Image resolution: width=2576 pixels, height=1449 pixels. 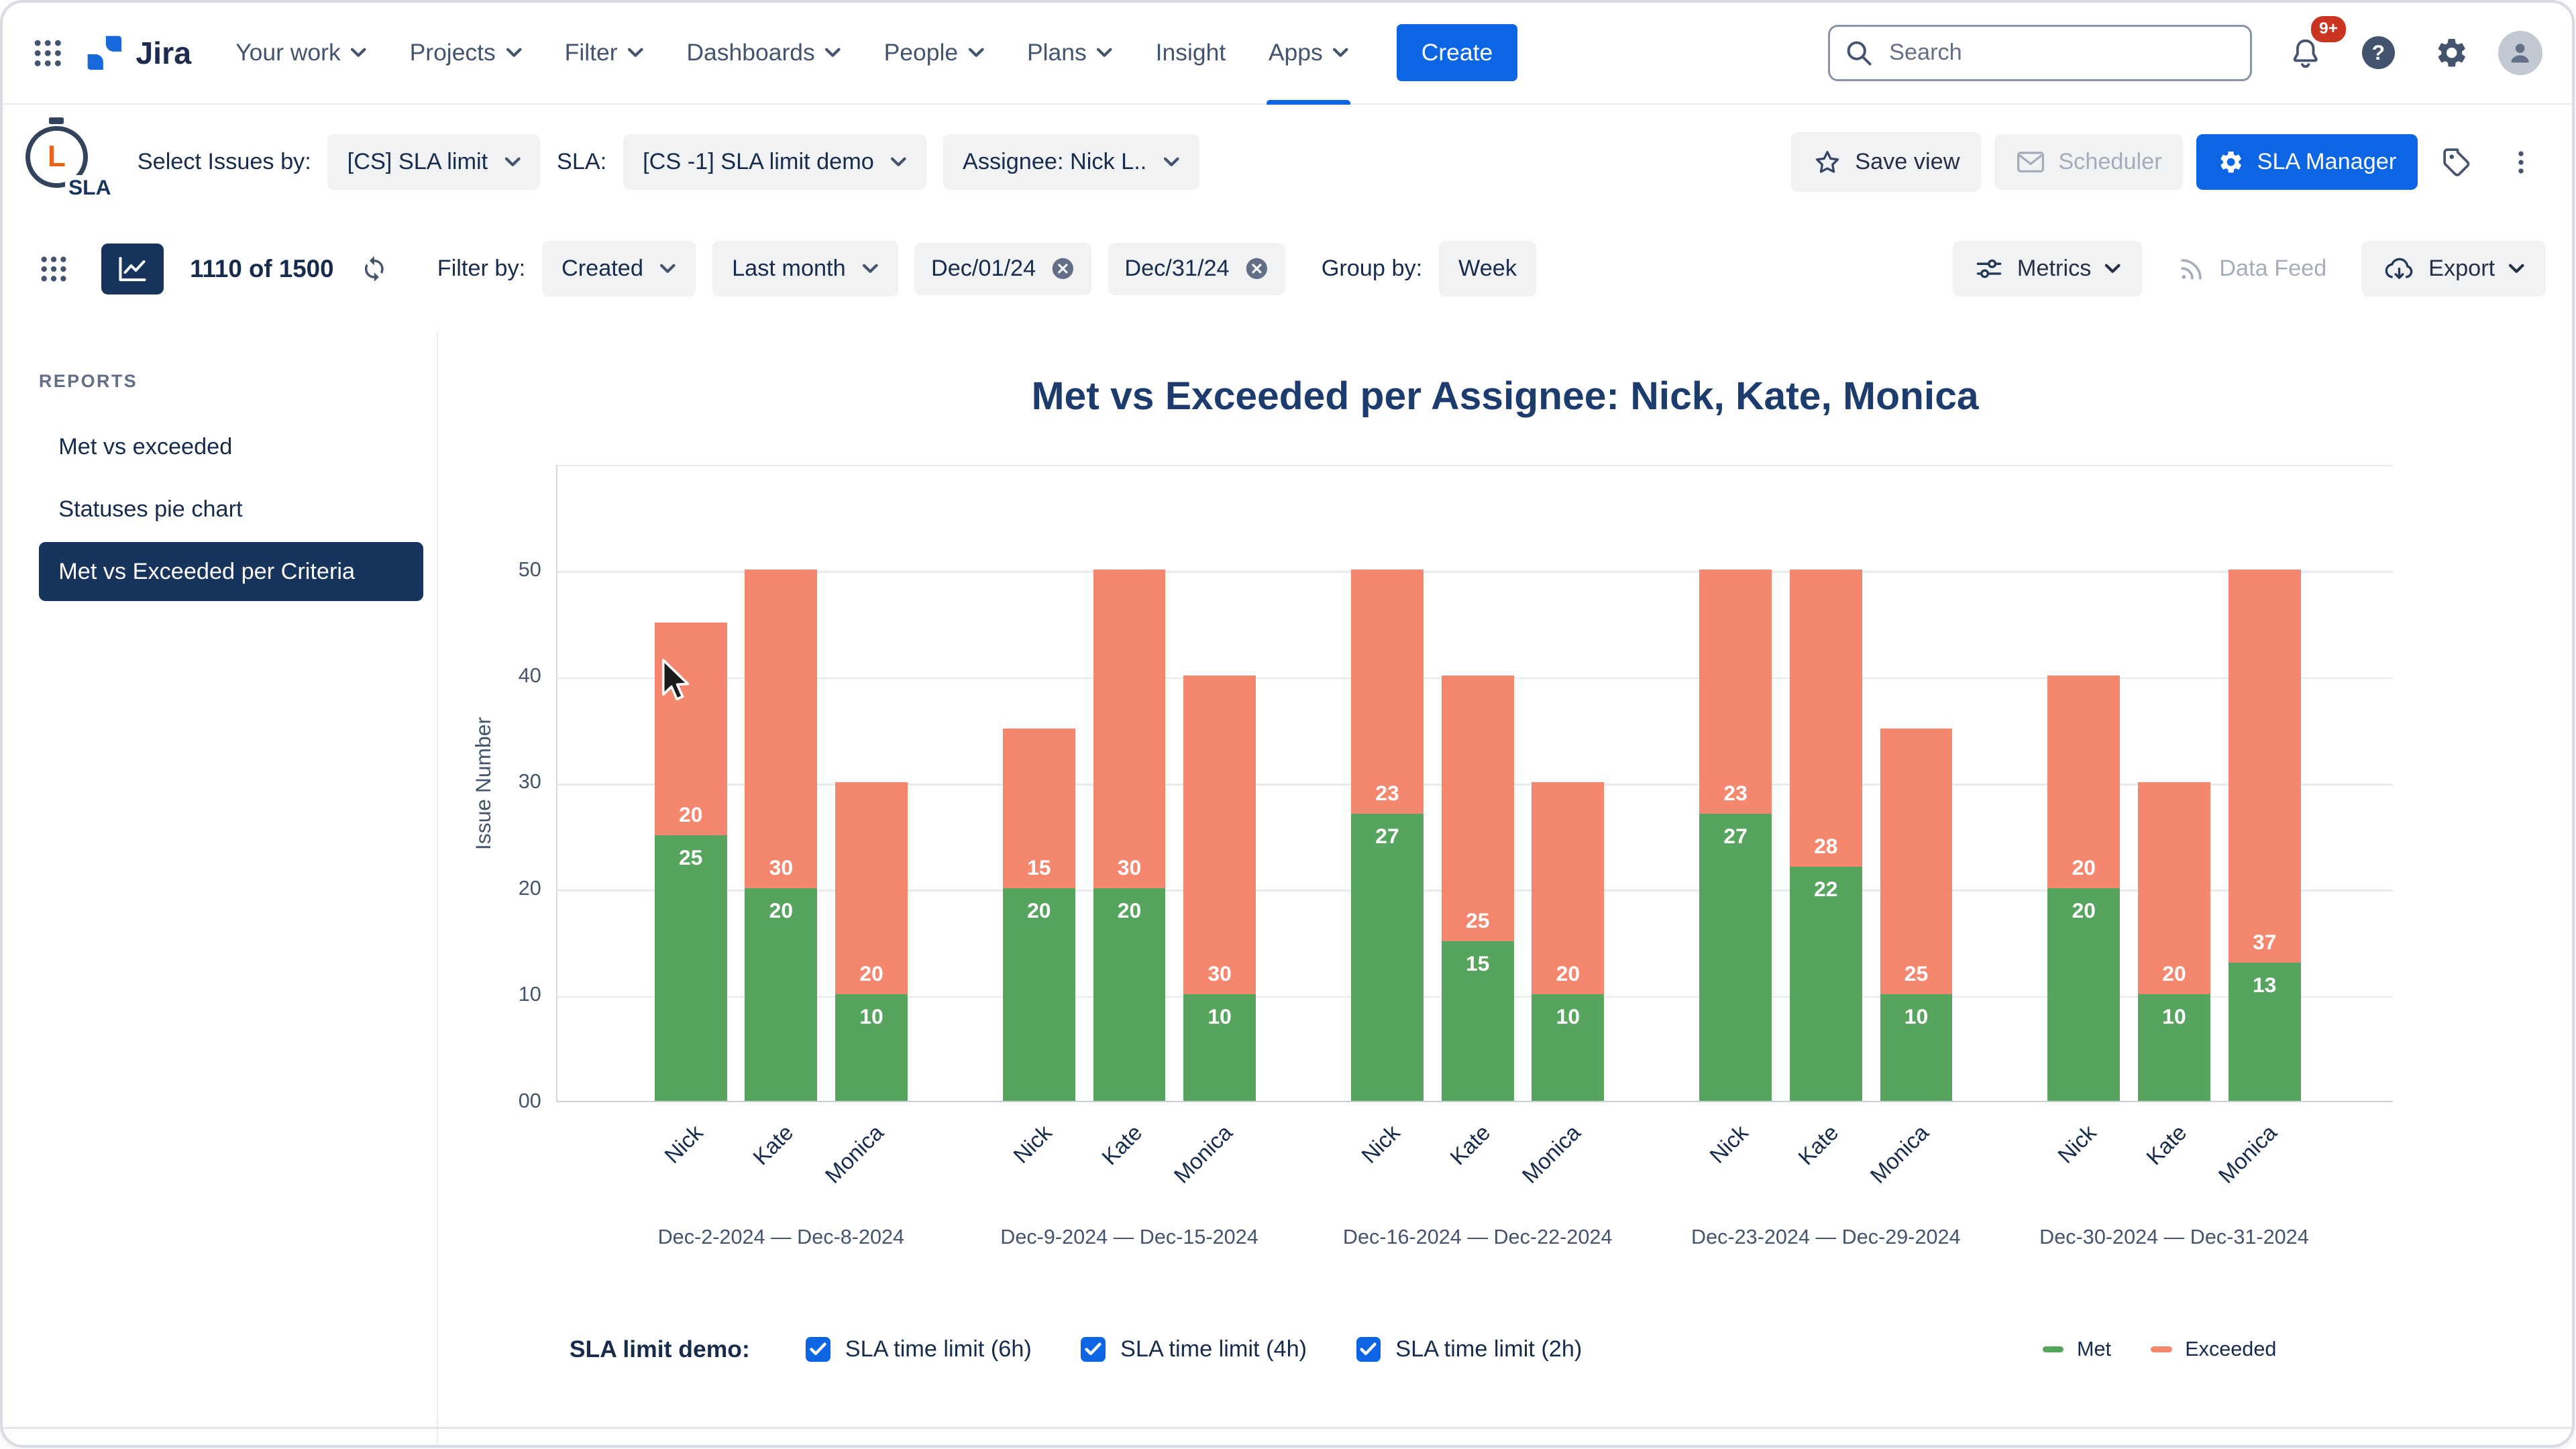 I want to click on nav-item-dashboards: Dashboards, so click(x=764, y=53).